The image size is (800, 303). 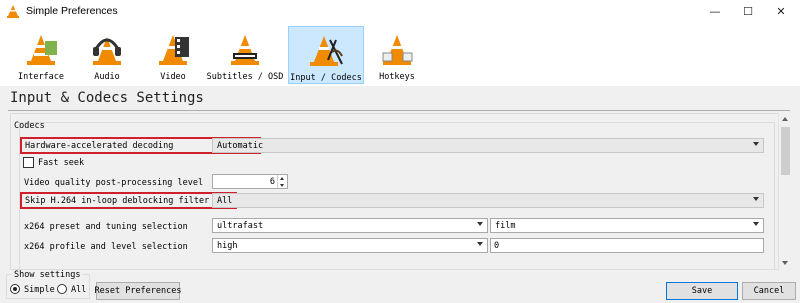 I want to click on vlc-cone-subtitles-icon, so click(x=245, y=50).